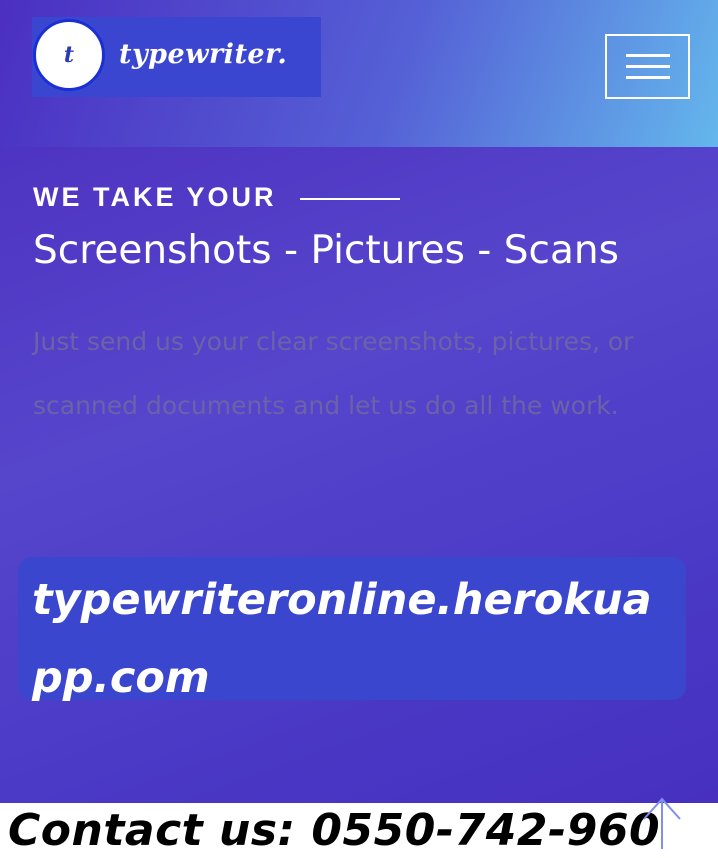 The height and width of the screenshot is (858, 718). Describe the element at coordinates (350, 199) in the screenshot. I see `kicker-divider` at that location.